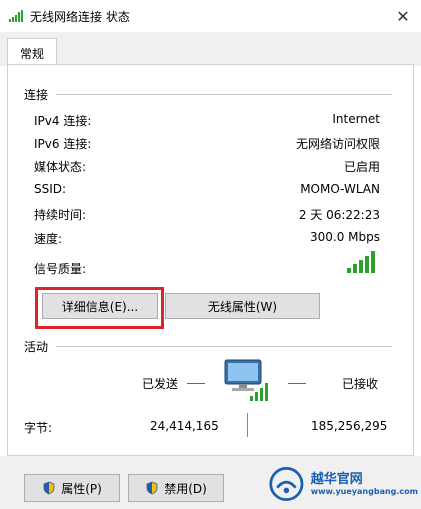  What do you see at coordinates (48, 239) in the screenshot?
I see `speed-label: 速度:` at bounding box center [48, 239].